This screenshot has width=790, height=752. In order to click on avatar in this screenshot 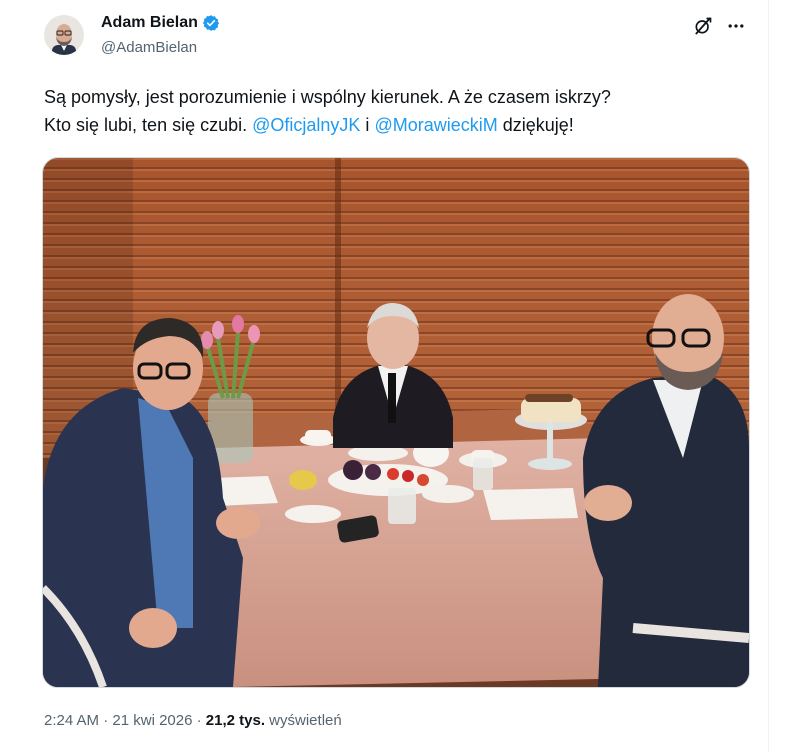, I will do `click(64, 35)`.